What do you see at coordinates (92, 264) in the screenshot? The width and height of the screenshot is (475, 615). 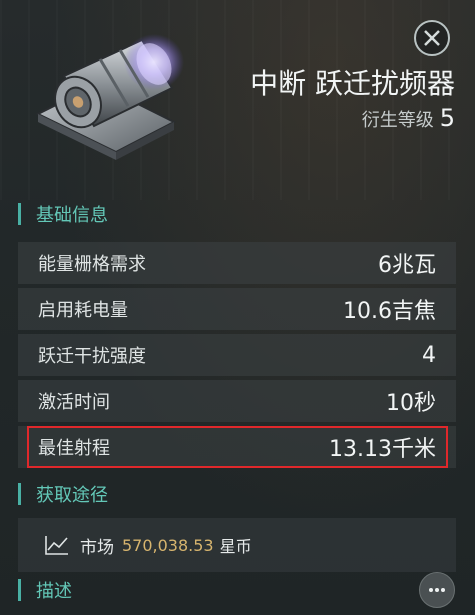 I see `stat-label: 能量栅格需求` at bounding box center [92, 264].